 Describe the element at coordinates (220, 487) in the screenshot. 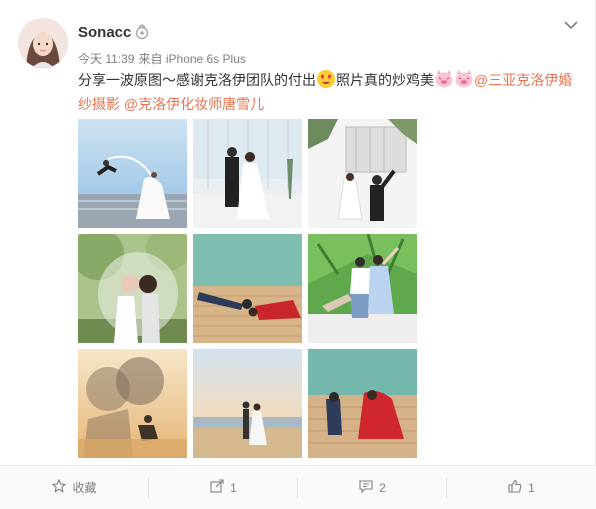

I see `share-icon` at that location.